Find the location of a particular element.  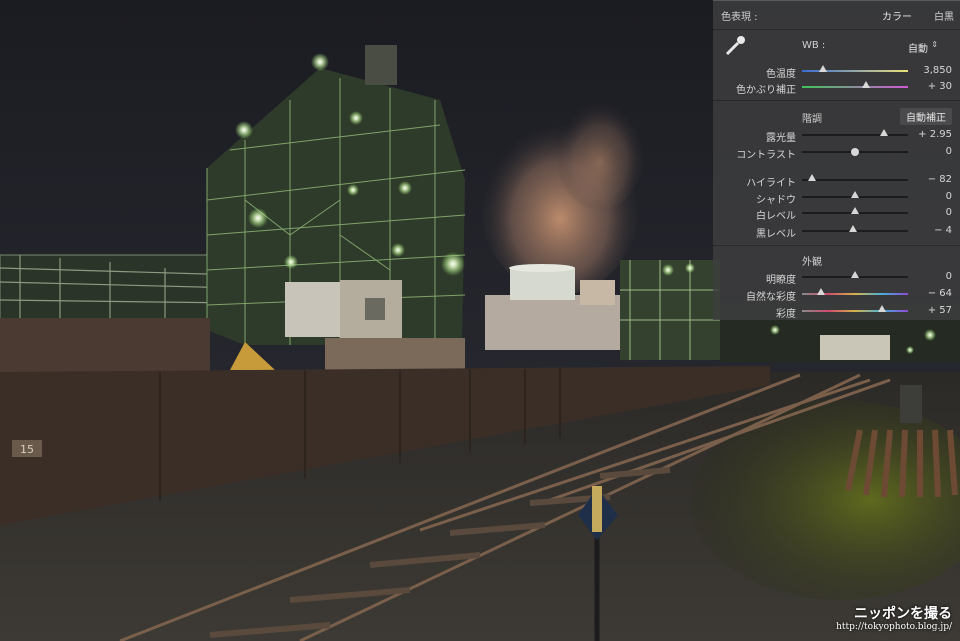

undefined-value: − 4 is located at coordinates (943, 230).